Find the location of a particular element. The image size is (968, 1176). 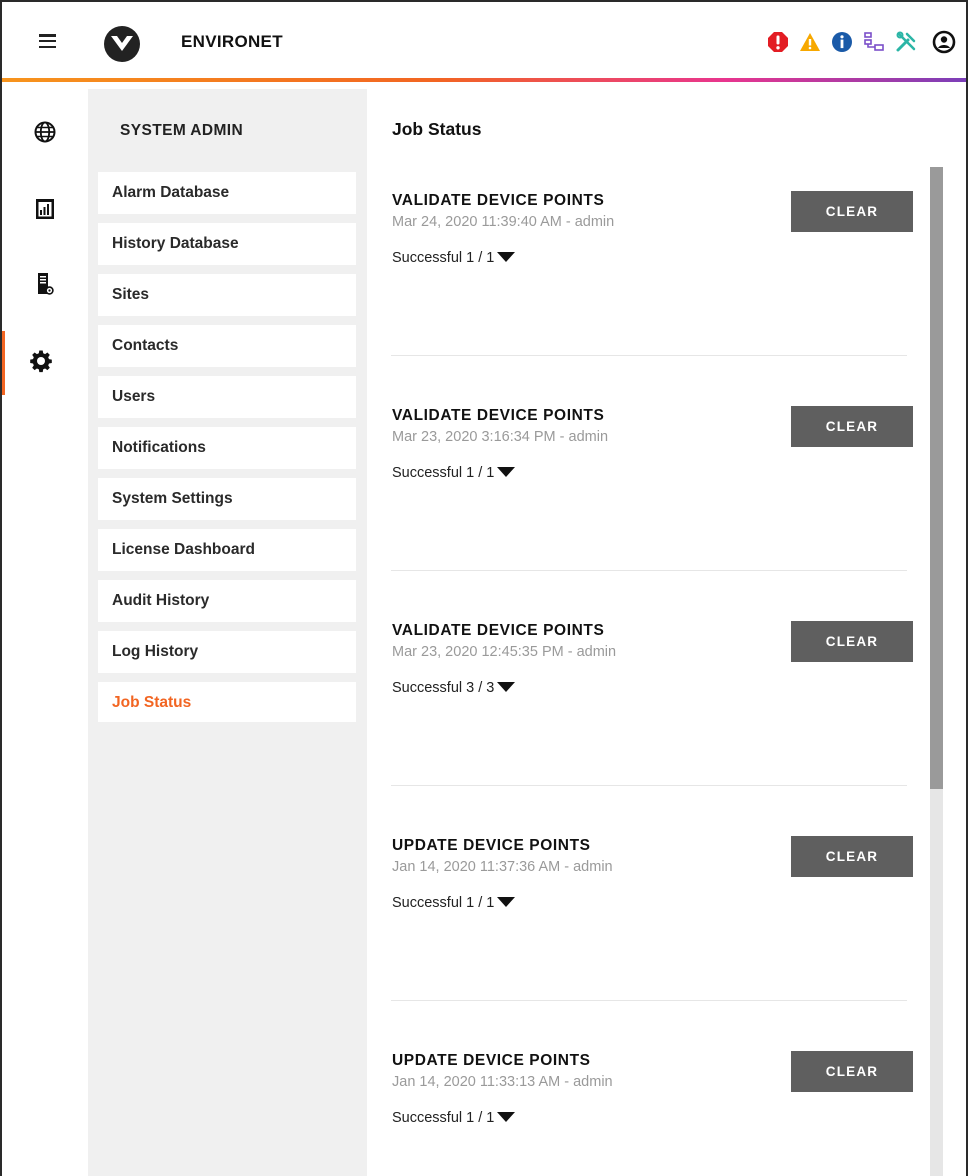

header-icon-bar is located at coordinates (857, 42).